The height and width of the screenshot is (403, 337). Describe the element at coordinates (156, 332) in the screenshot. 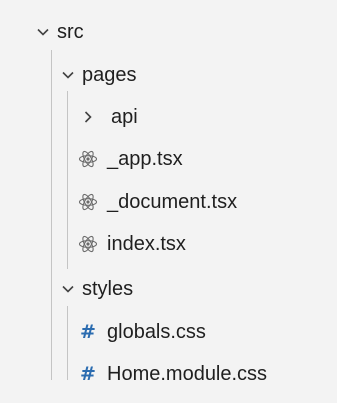

I see `file-label: globals.css` at that location.